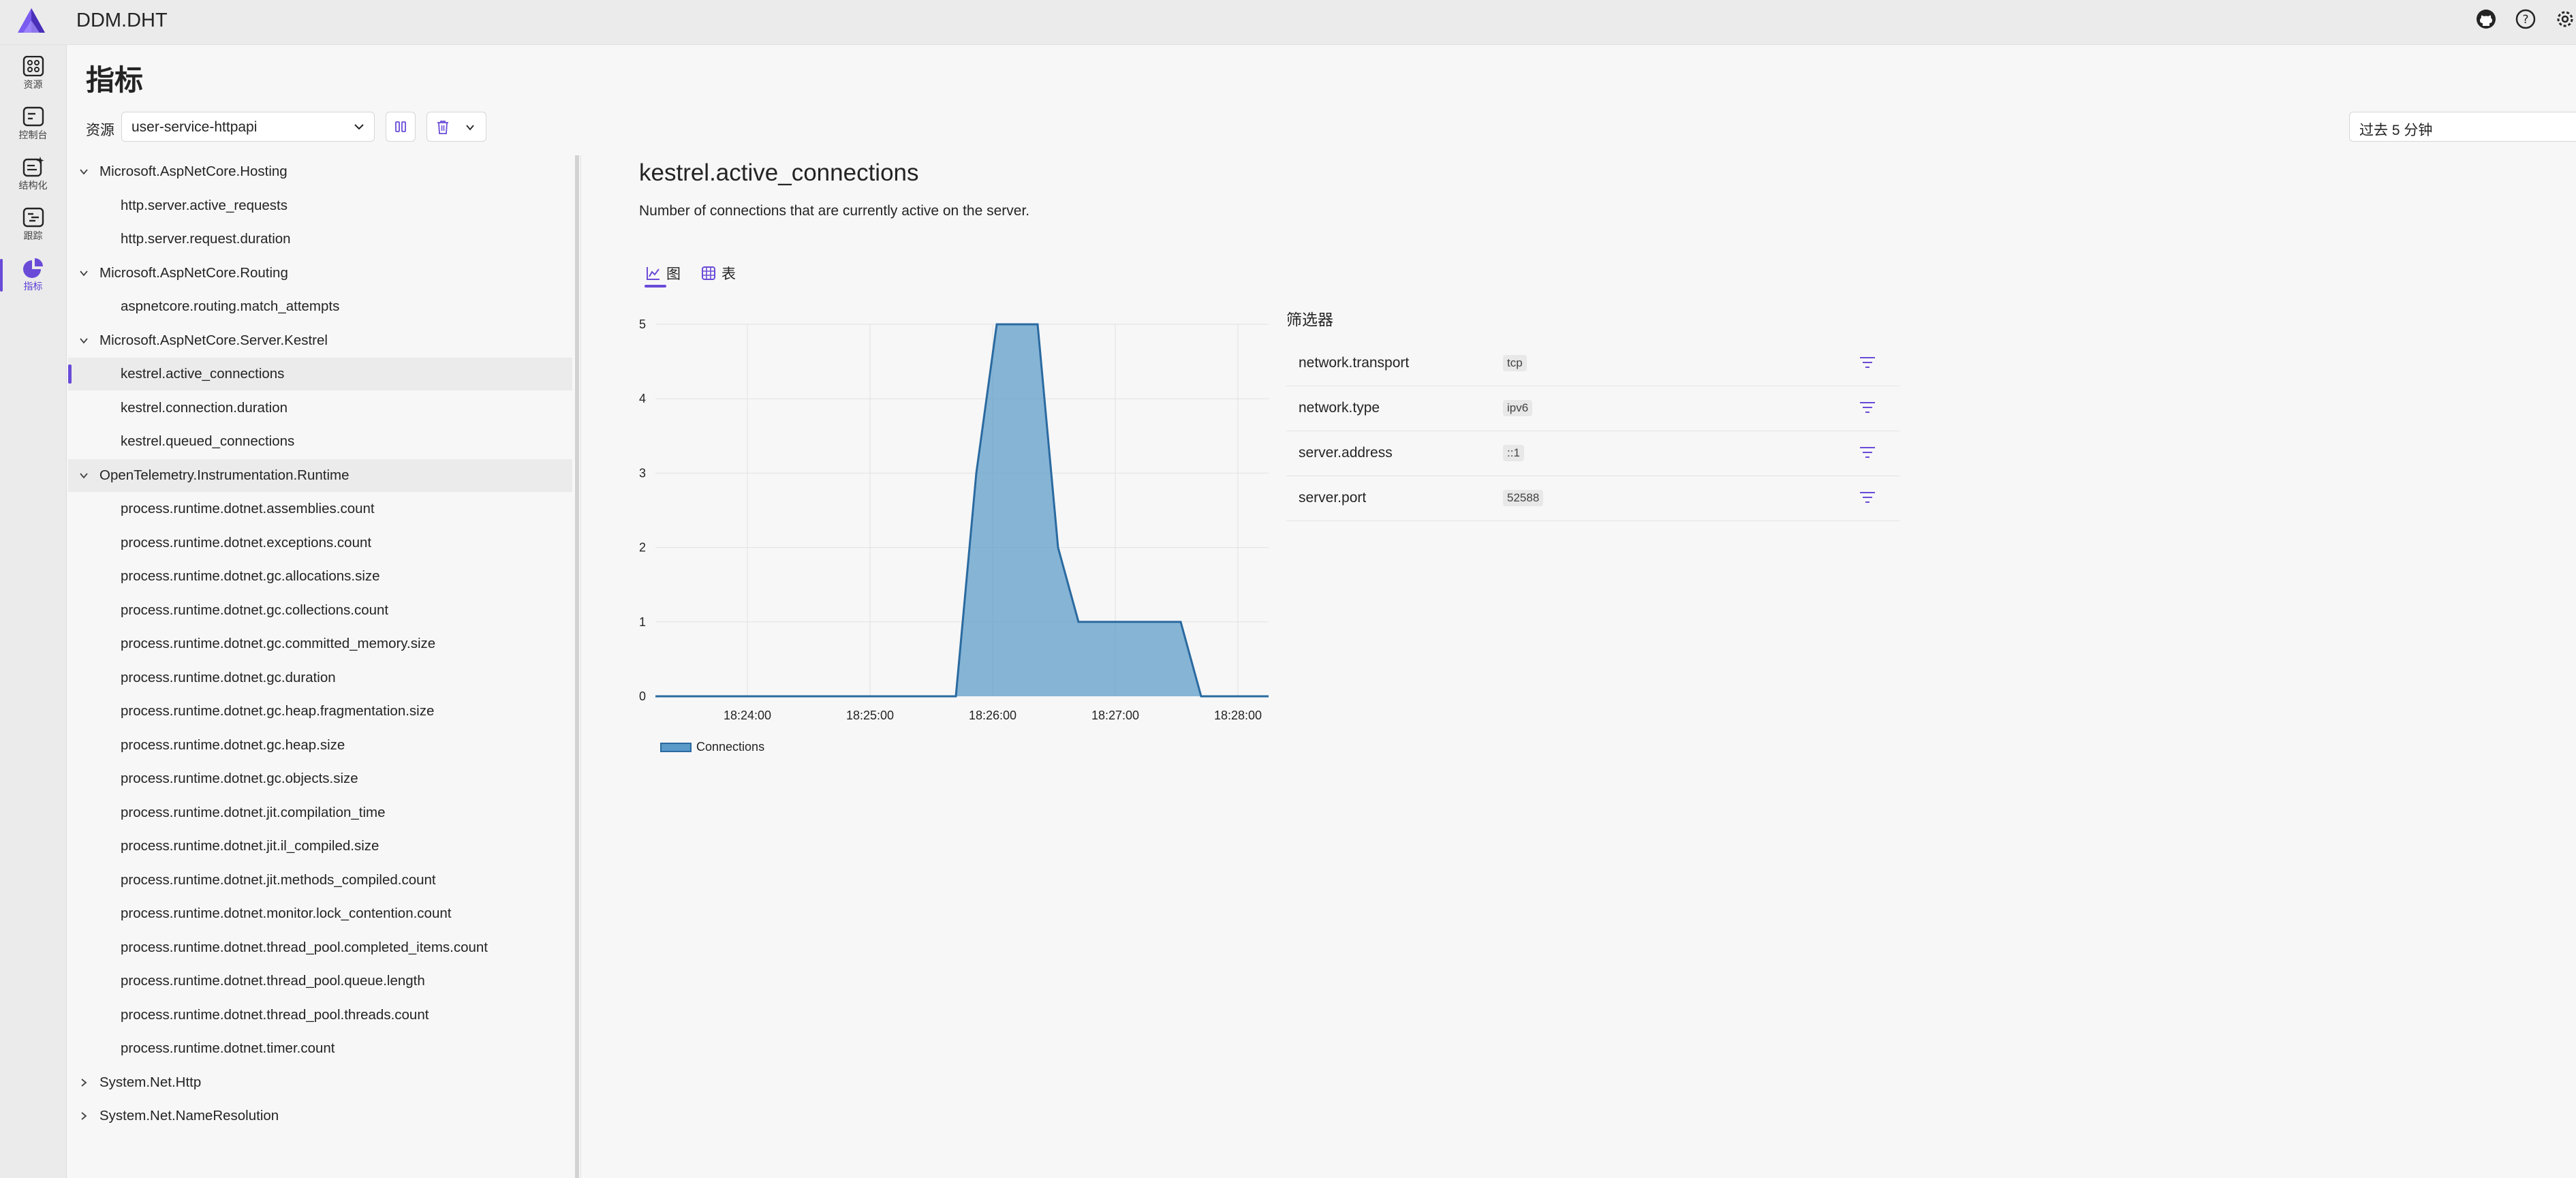 The image size is (2576, 1178). Describe the element at coordinates (642, 696) in the screenshot. I see `y-tick-label: 0` at that location.